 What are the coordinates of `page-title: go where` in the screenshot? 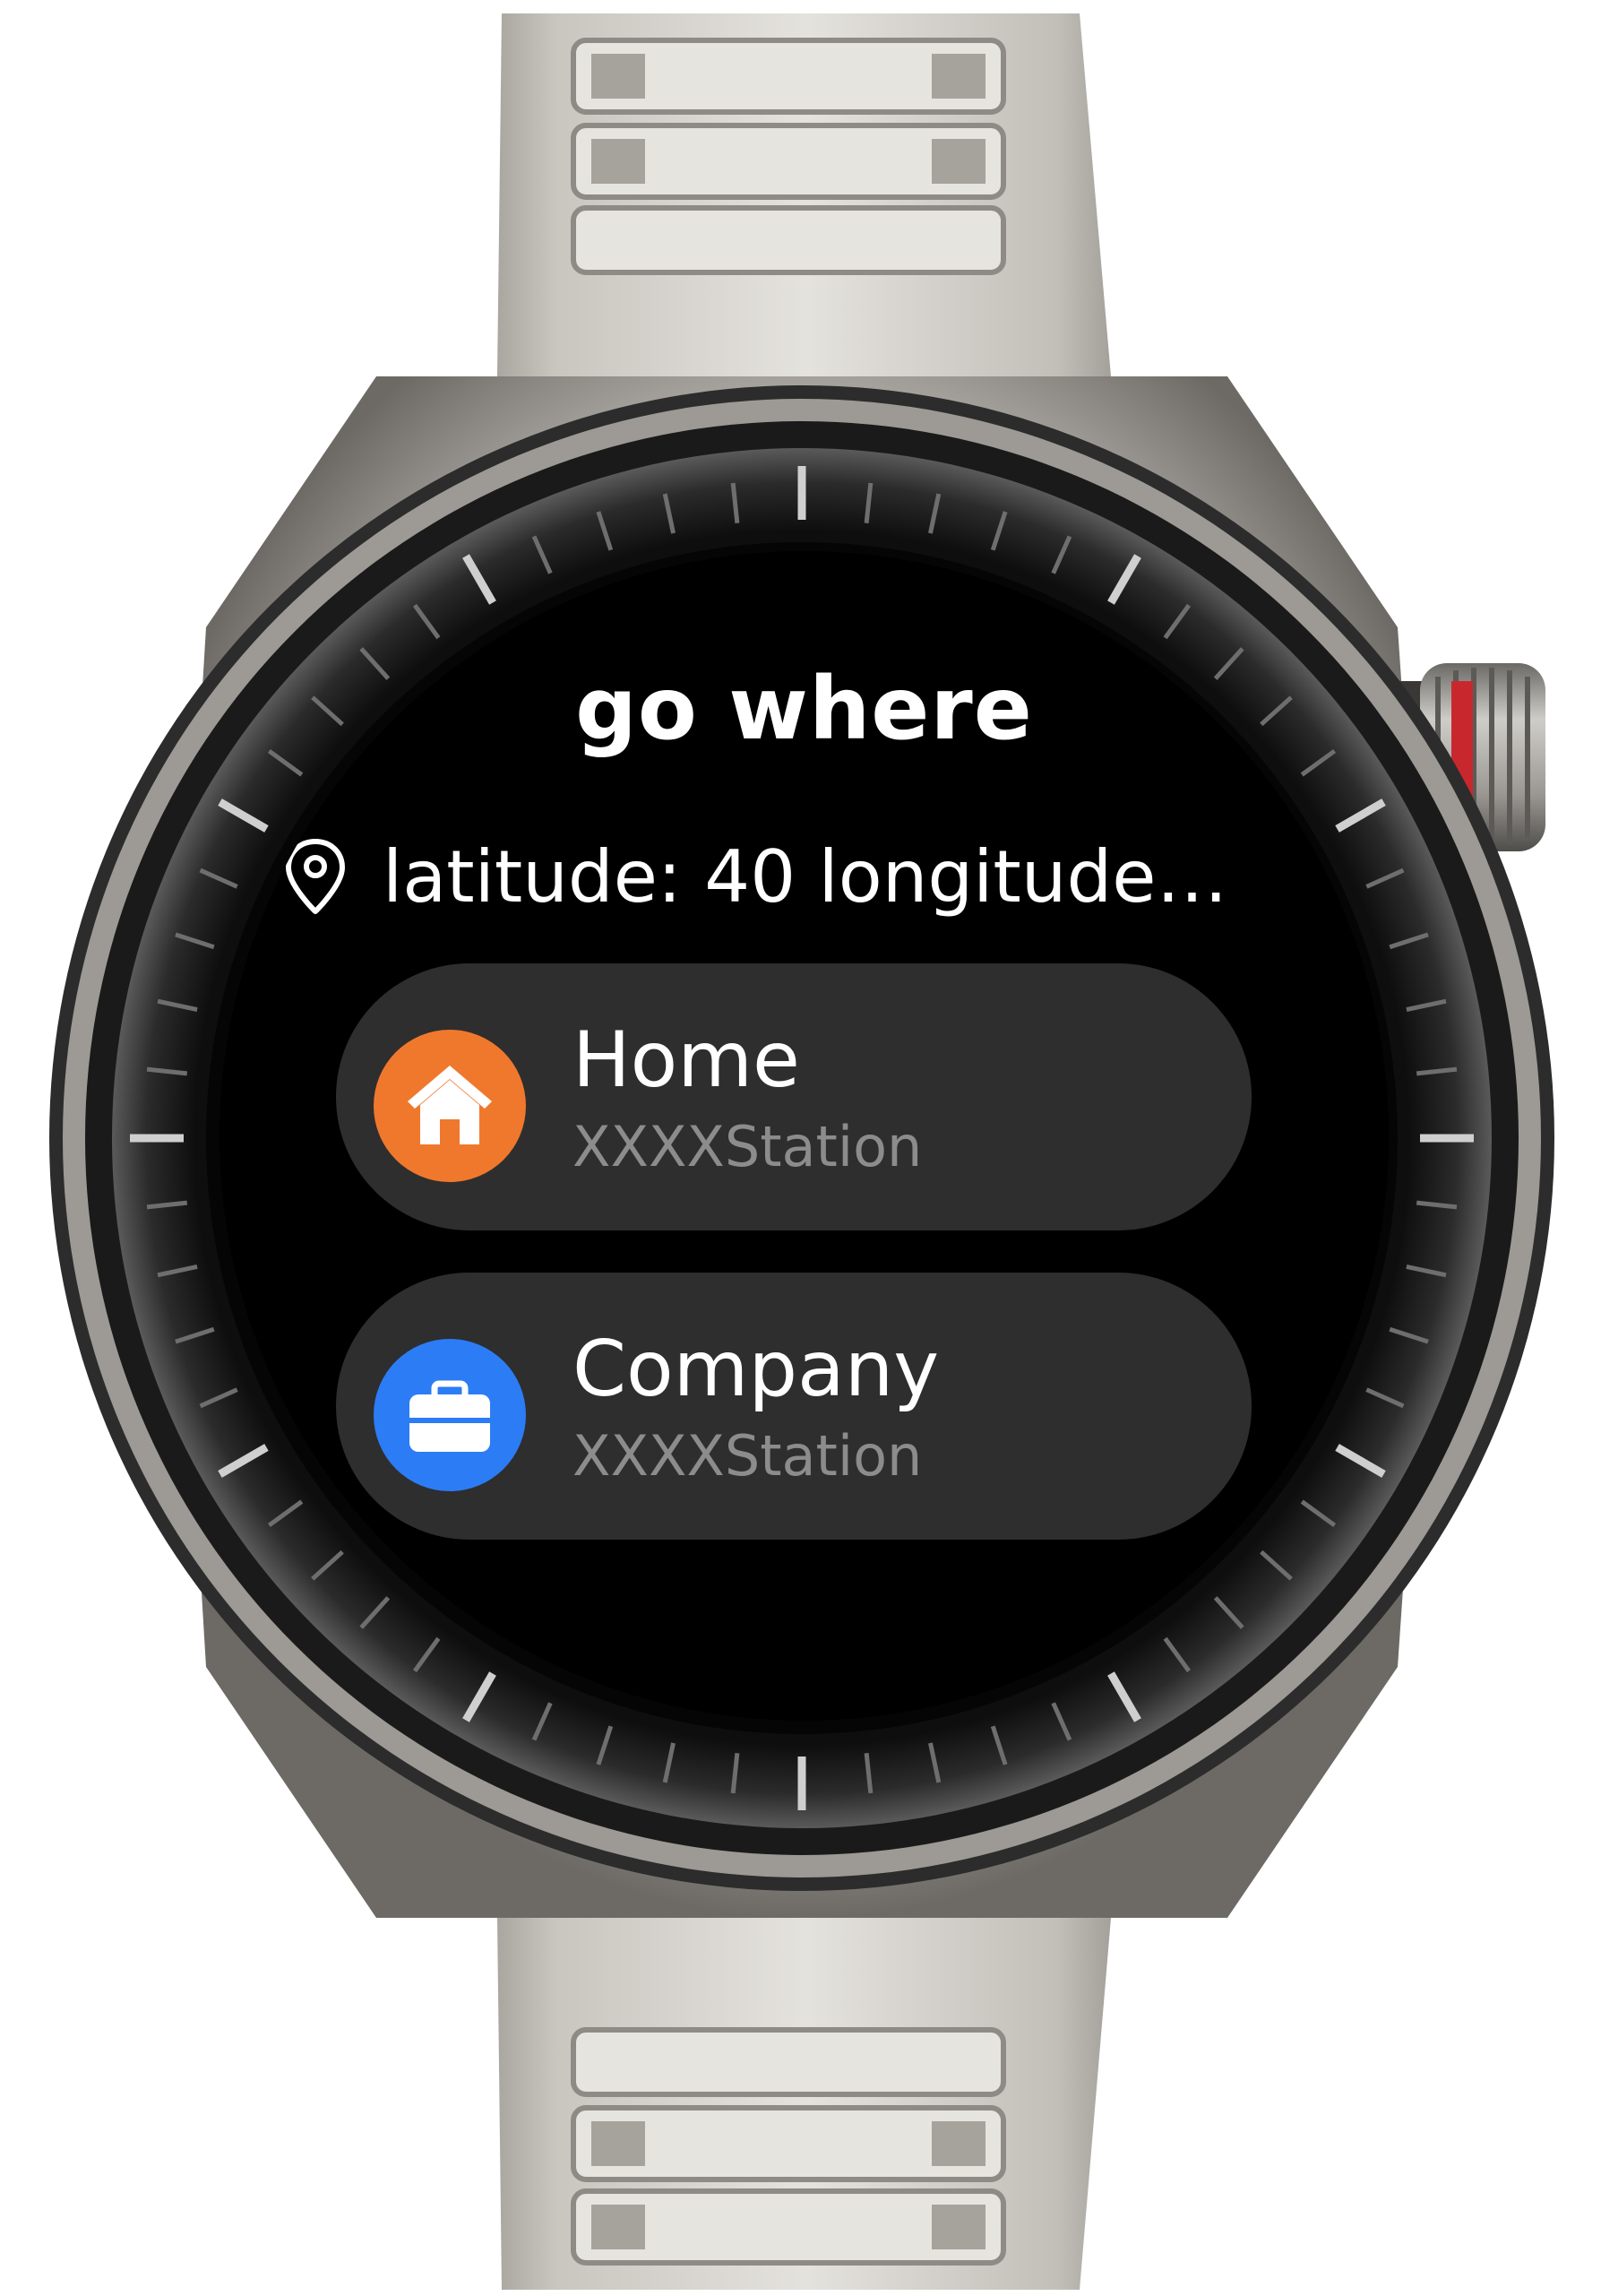 It's located at (804, 709).